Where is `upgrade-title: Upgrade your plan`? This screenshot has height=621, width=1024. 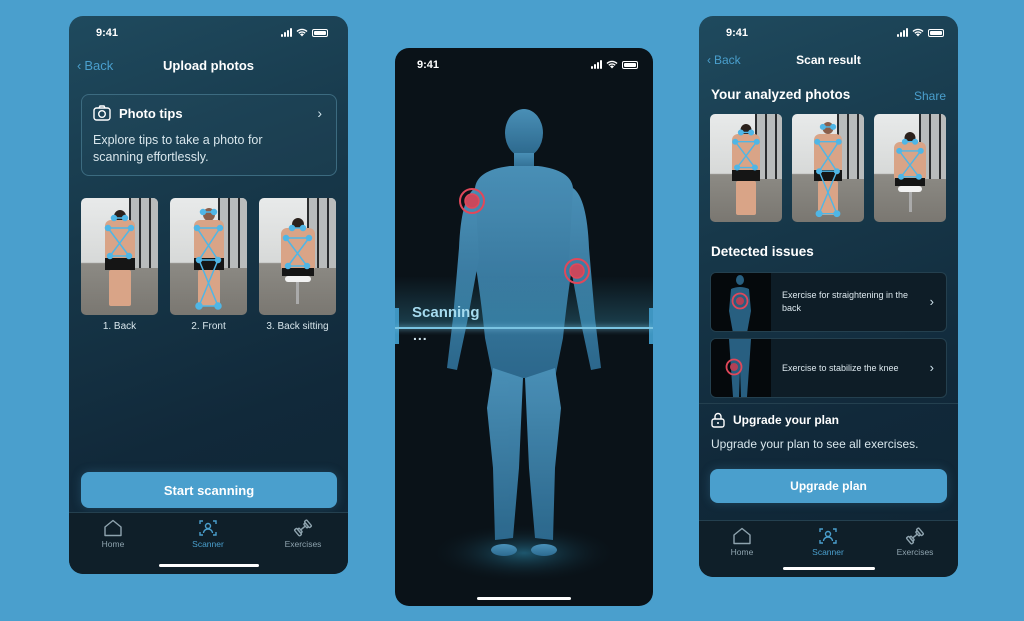 upgrade-title: Upgrade your plan is located at coordinates (786, 420).